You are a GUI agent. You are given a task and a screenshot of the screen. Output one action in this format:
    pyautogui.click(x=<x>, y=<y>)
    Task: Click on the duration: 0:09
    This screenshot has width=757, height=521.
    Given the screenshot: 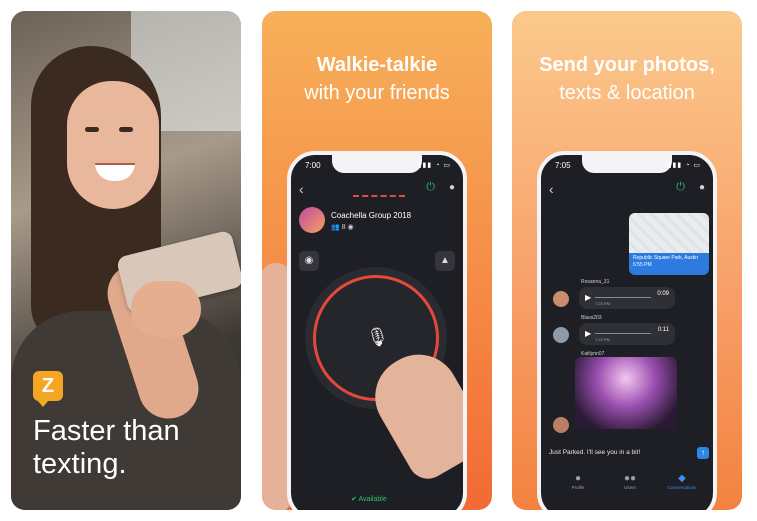 What is the action you would take?
    pyautogui.click(x=663, y=294)
    